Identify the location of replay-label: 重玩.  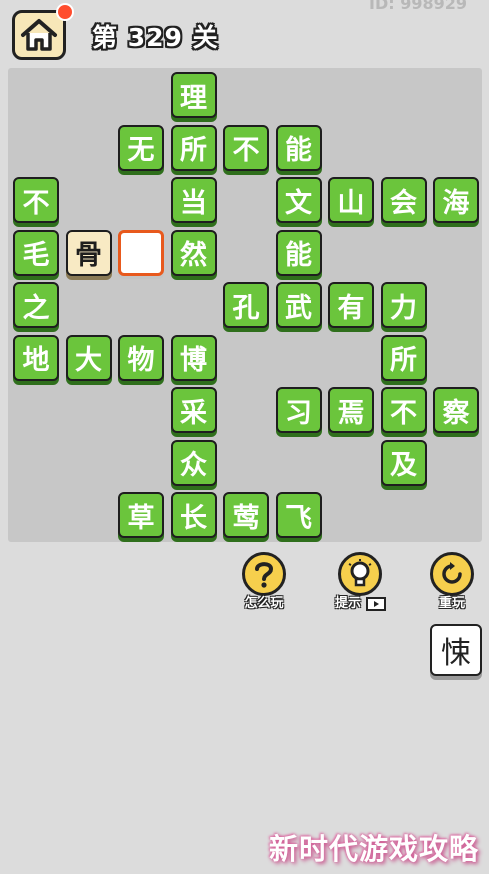
(451, 603).